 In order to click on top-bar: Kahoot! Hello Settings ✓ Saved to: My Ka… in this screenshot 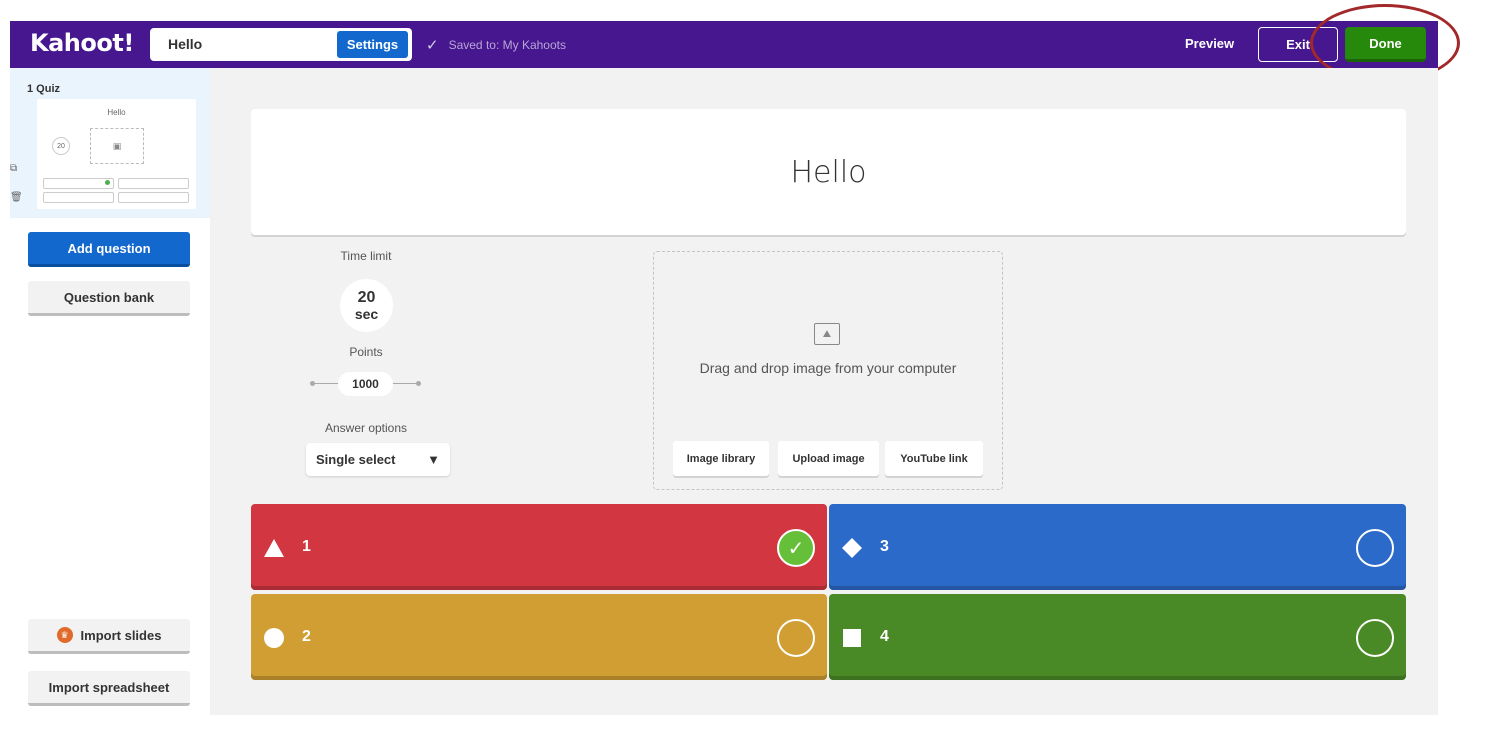, I will do `click(724, 44)`.